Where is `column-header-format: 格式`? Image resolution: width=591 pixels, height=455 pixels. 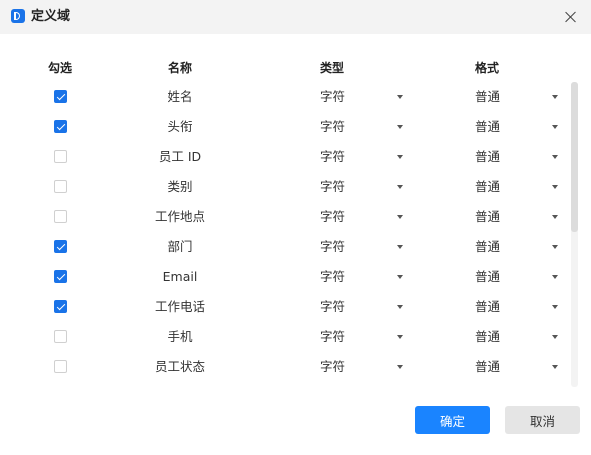
column-header-format: 格式 is located at coordinates (487, 68).